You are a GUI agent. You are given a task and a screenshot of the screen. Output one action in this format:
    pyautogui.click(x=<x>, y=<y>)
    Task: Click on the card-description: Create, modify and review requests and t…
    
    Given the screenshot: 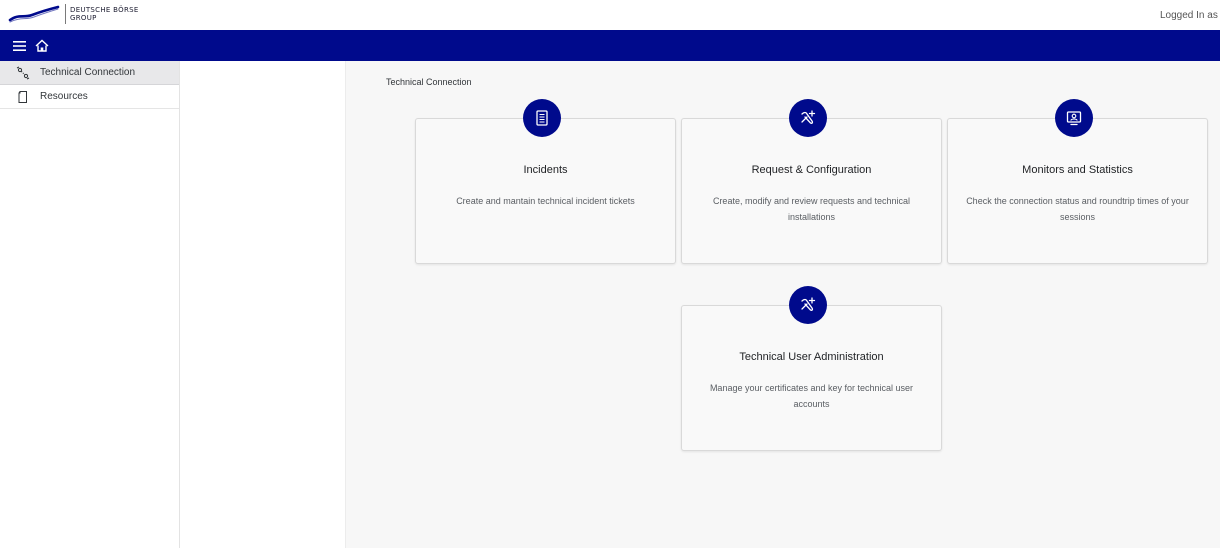 What is the action you would take?
    pyautogui.click(x=811, y=209)
    